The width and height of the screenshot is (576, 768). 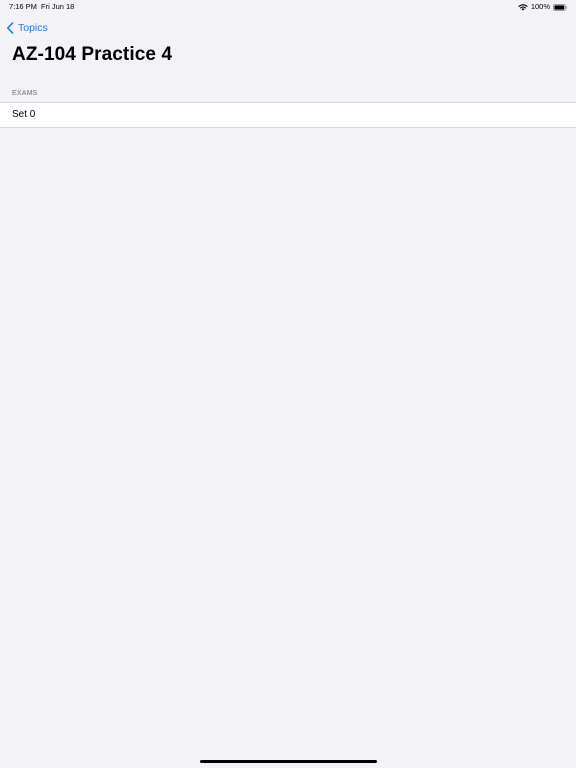 What do you see at coordinates (288, 7) in the screenshot?
I see `status-bar: 7:16 PM Fri Jun 18 100%` at bounding box center [288, 7].